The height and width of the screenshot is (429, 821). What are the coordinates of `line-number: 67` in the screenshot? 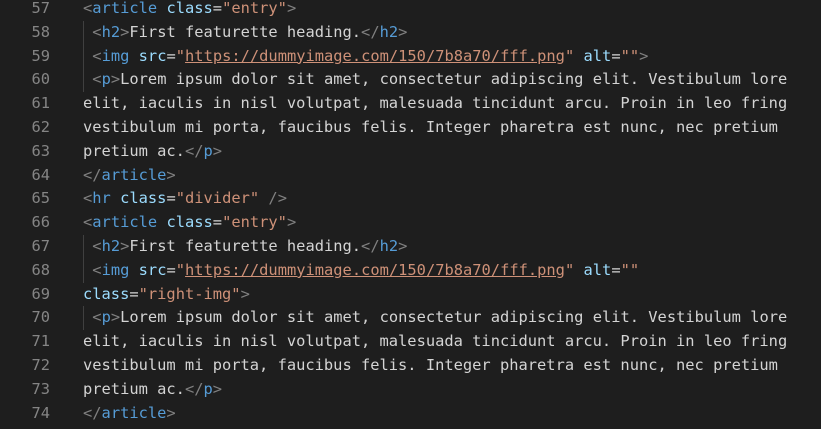 It's located at (40, 246).